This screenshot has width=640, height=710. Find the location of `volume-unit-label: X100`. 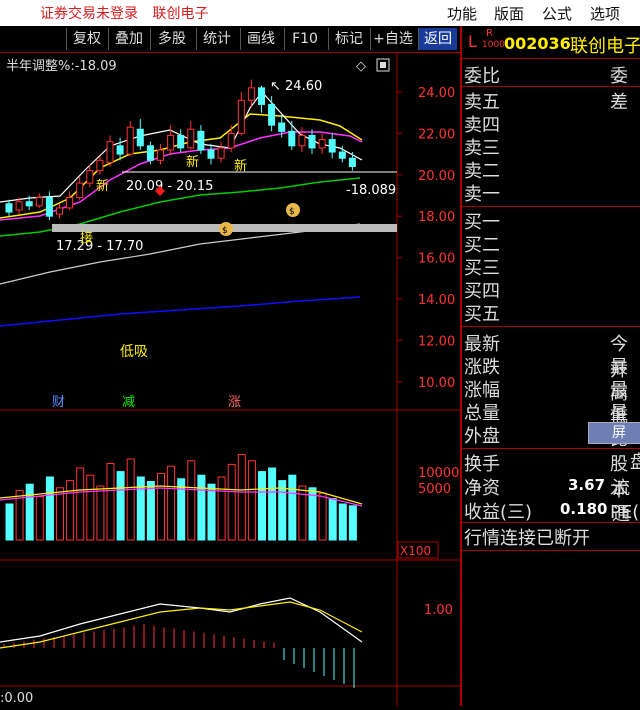

volume-unit-label: X100 is located at coordinates (415, 551).